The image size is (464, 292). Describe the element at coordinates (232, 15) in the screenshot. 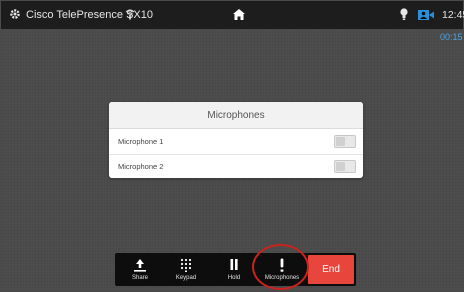

I see `status-bar: Cisco TelePresence SX10 12:45` at that location.